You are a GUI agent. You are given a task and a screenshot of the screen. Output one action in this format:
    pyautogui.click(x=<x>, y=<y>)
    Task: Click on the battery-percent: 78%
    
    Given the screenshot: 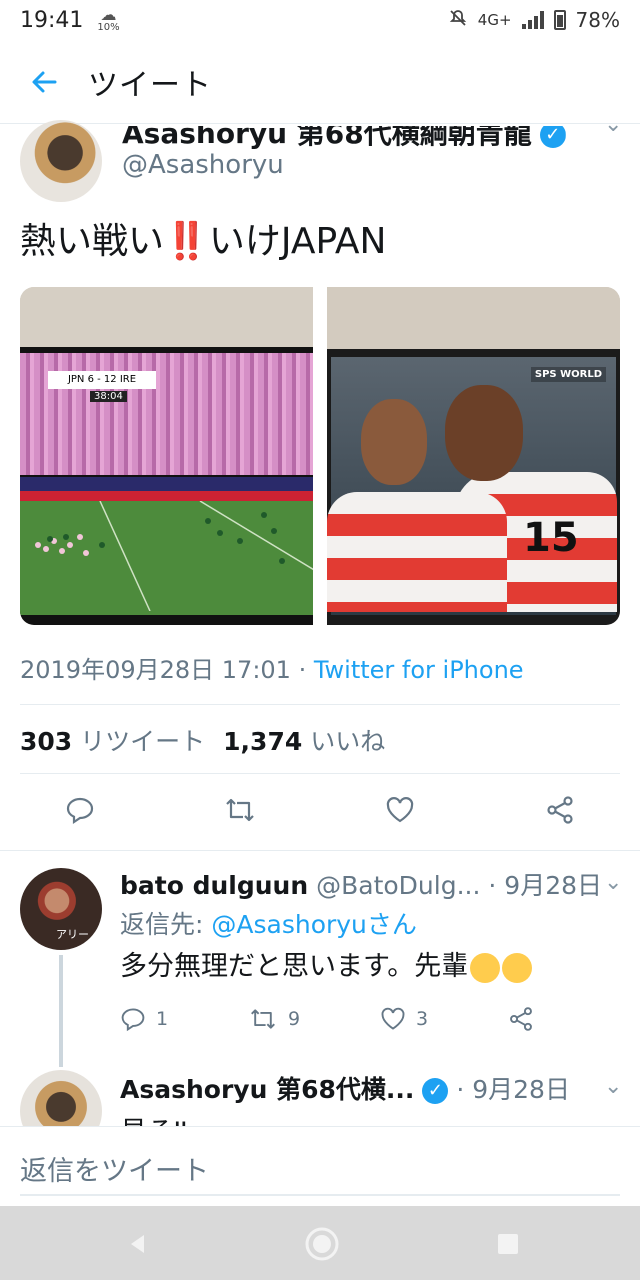 What is the action you would take?
    pyautogui.click(x=597, y=20)
    